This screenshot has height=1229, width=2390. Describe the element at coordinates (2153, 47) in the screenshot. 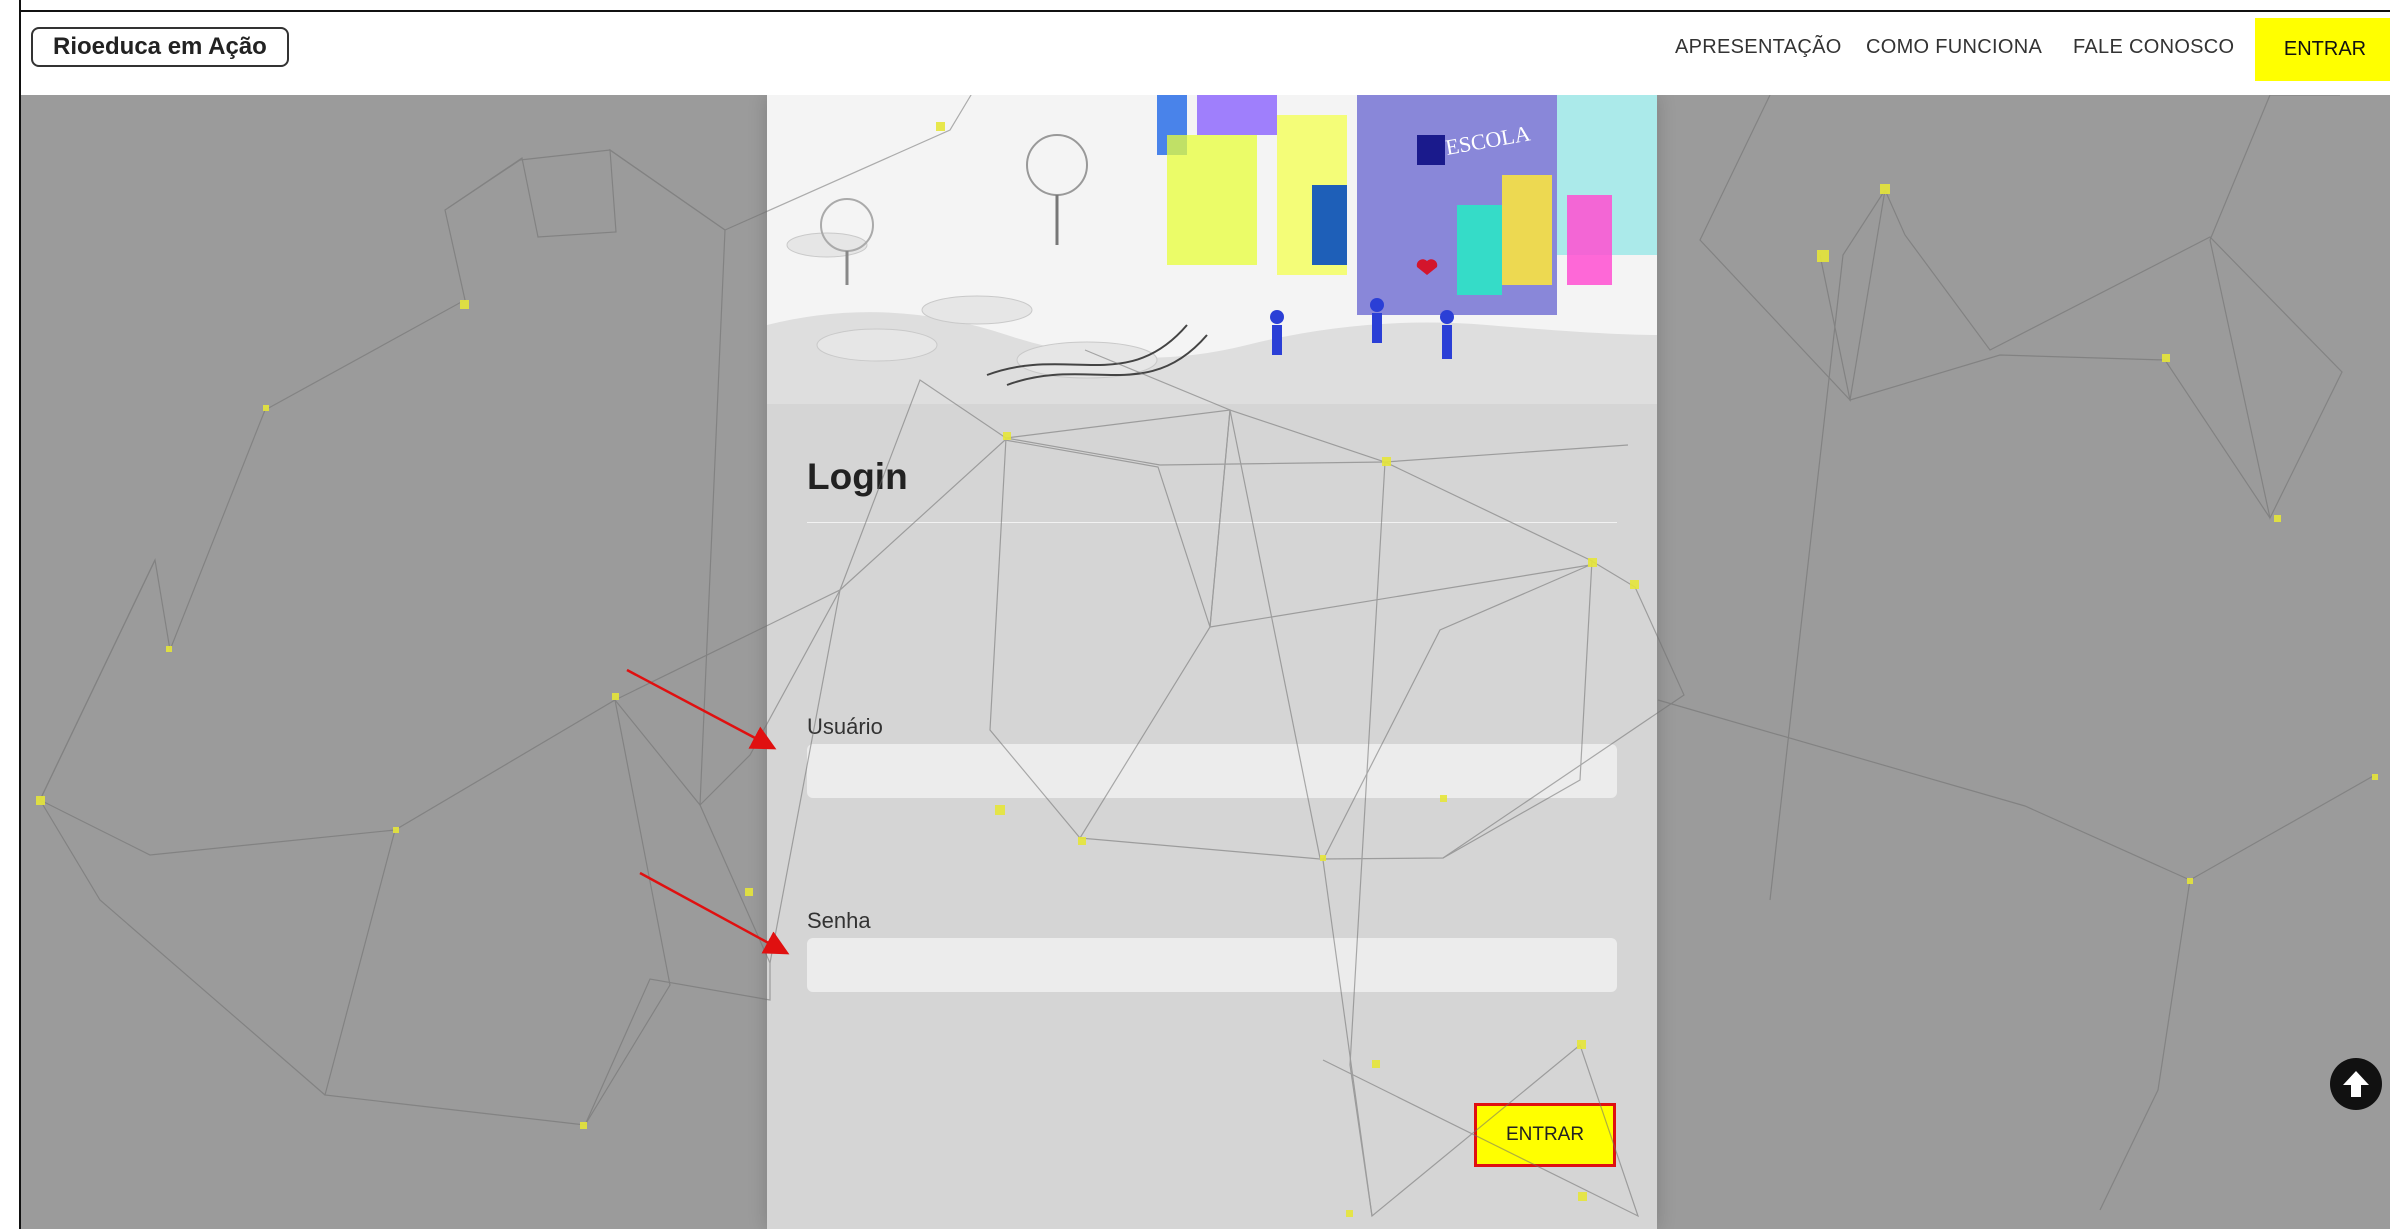

I see `nav-link-fale-conosco: FALE CONOSCO` at that location.